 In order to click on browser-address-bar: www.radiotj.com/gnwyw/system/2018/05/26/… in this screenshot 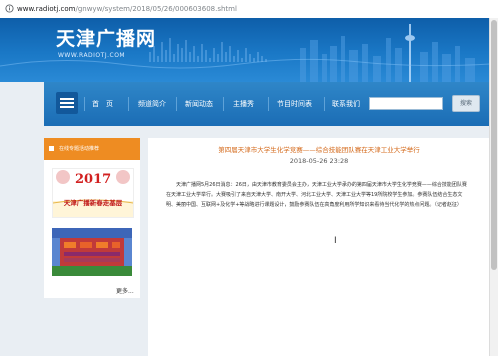, I will do `click(249, 9)`.